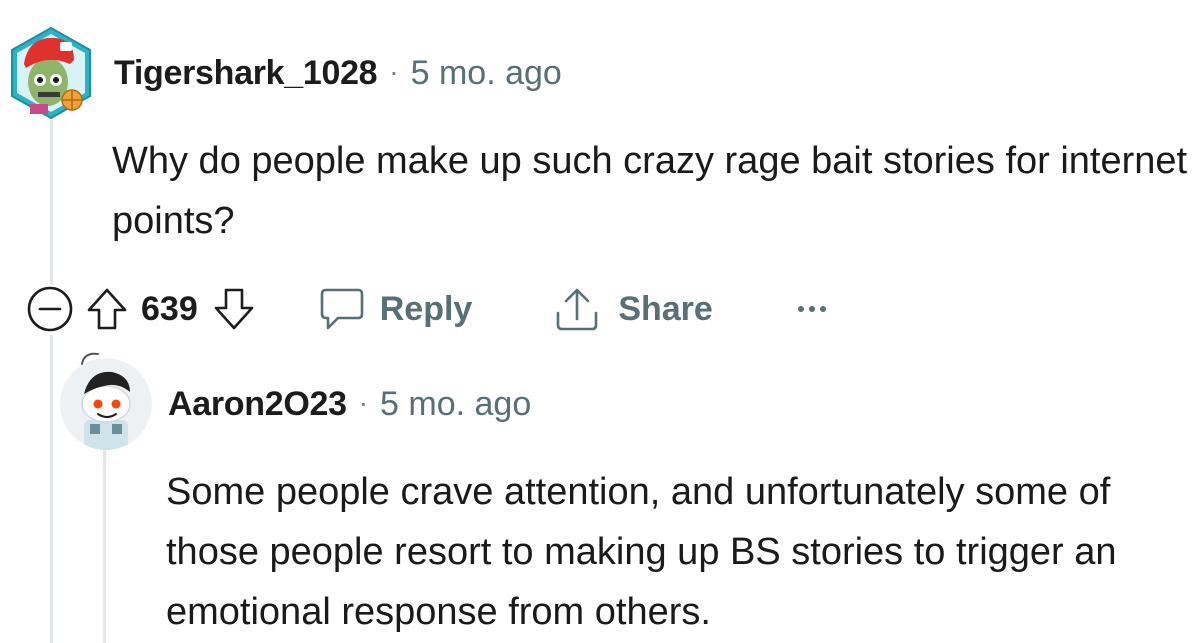  I want to click on comment-action-bar: 639 Reply Share, so click(427, 309).